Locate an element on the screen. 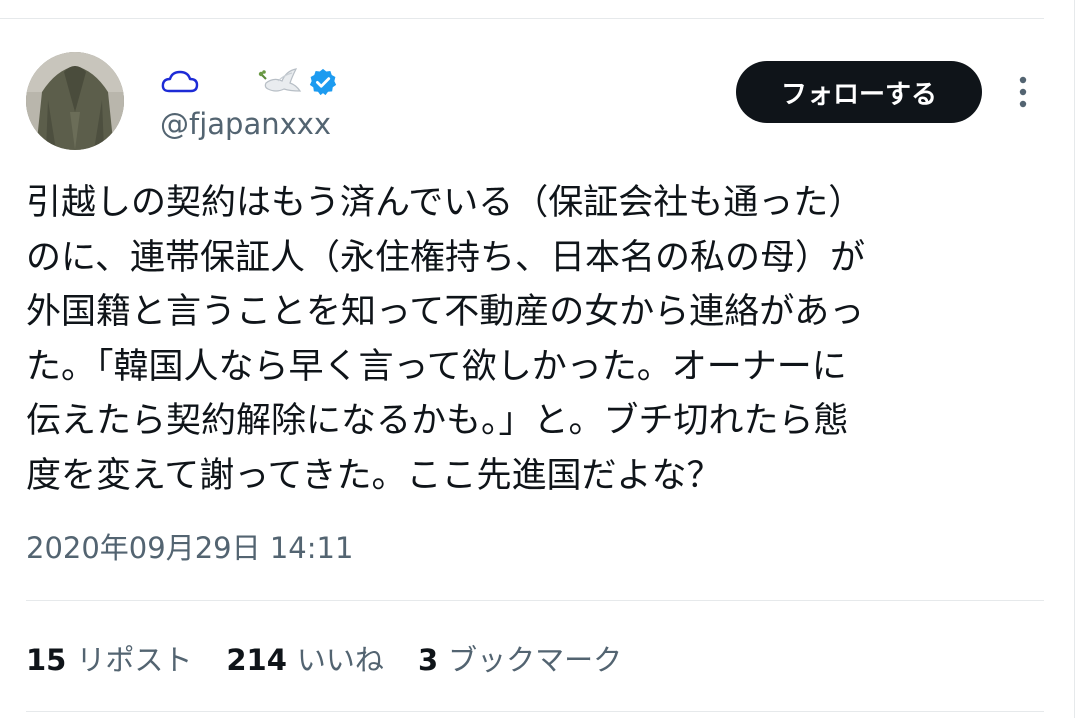  avatar-photo is located at coordinates (75, 101).